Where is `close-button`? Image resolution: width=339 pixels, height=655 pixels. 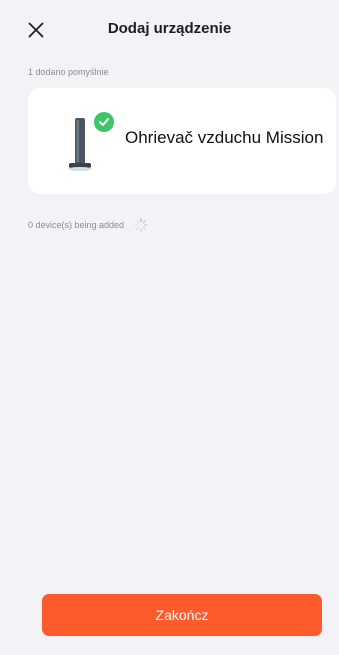 close-button is located at coordinates (36, 30).